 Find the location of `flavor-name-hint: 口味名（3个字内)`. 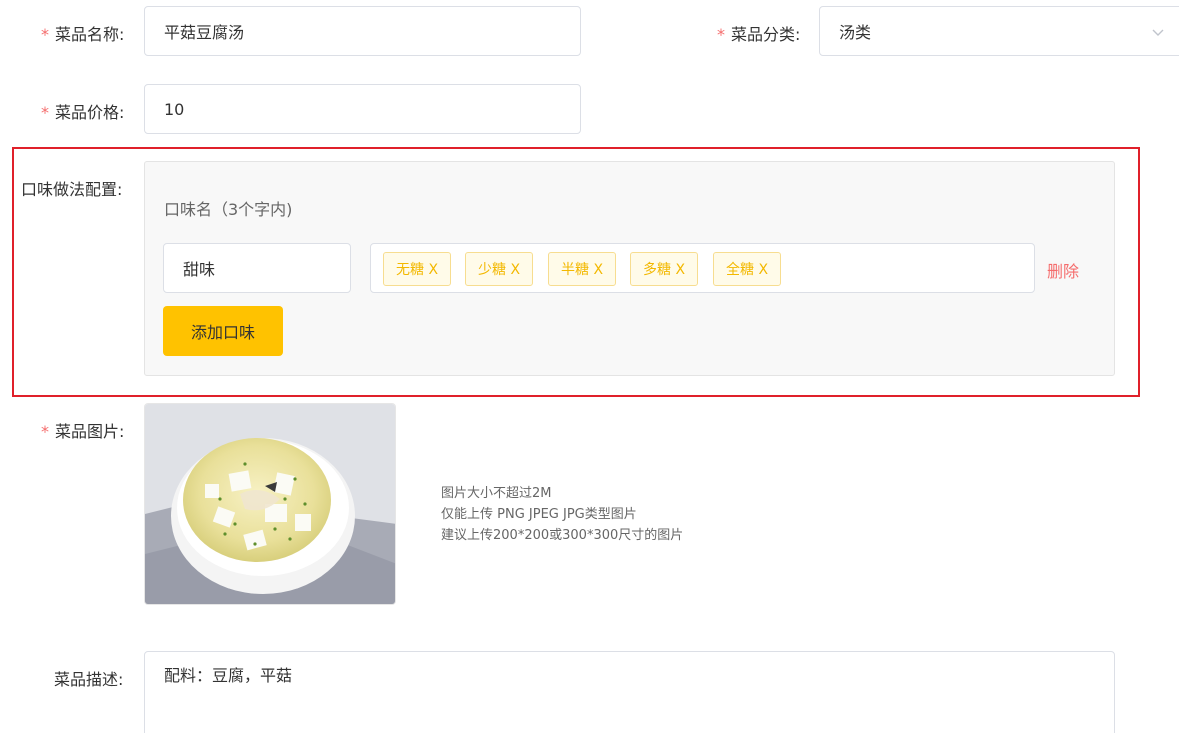

flavor-name-hint: 口味名（3个字内) is located at coordinates (228, 209).